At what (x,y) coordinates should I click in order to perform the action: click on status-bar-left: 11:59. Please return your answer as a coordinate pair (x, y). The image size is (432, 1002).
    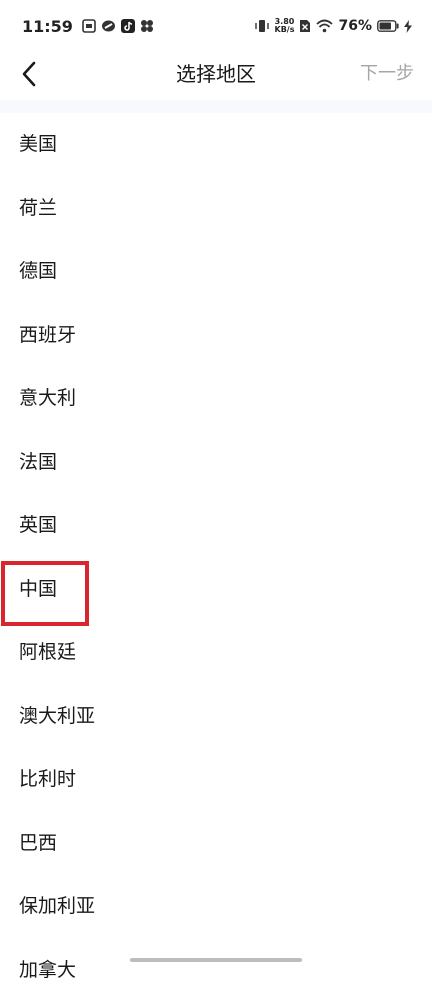
    Looking at the image, I should click on (88, 26).